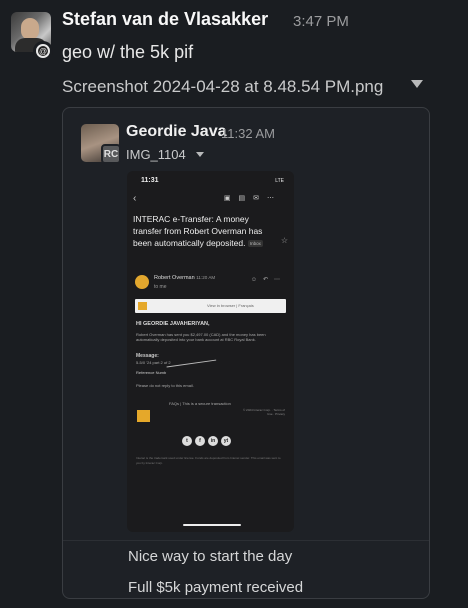 This screenshot has height=608, width=468. I want to click on message-time: 3:47 PM, so click(321, 21).